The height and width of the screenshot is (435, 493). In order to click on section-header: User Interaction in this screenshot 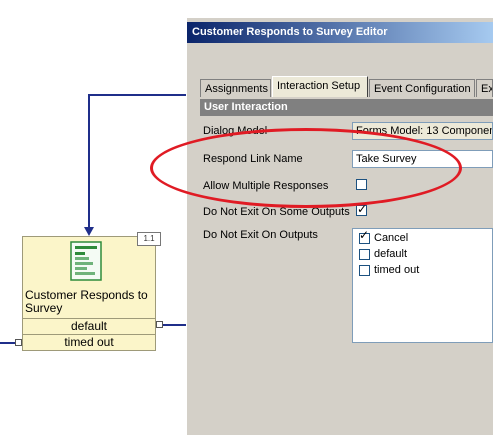, I will do `click(346, 107)`.